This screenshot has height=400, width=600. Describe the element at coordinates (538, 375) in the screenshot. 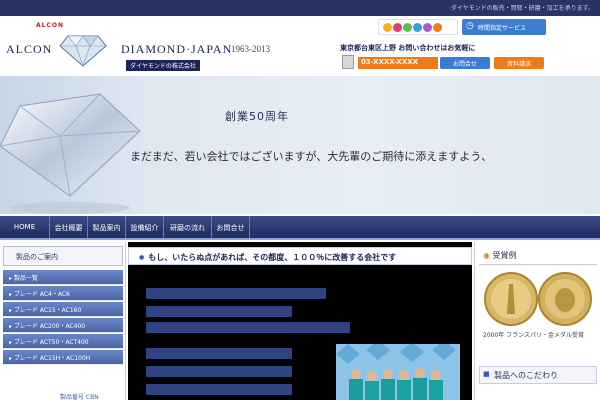

I see `commitment-heading: 製品へのこだわり` at that location.